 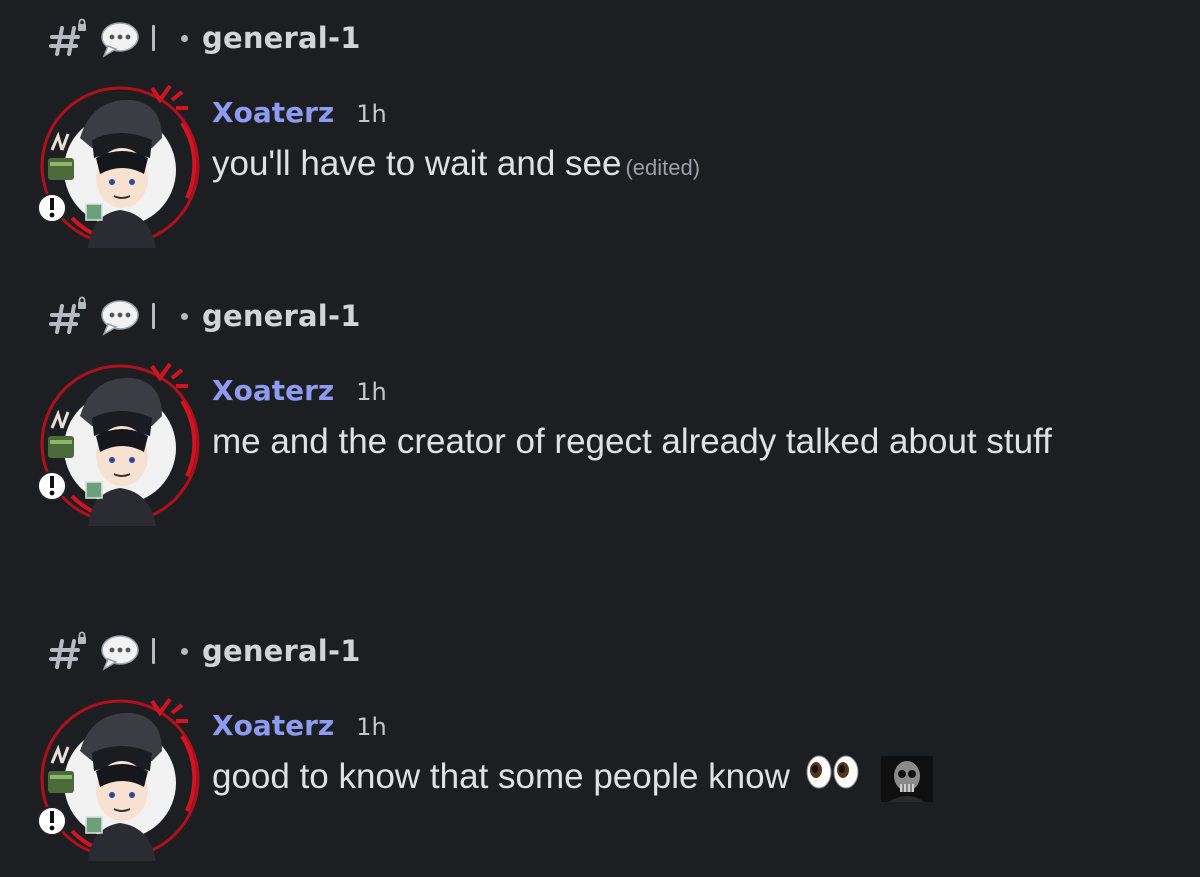 What do you see at coordinates (663, 167) in the screenshot?
I see `edited-label: (edited)` at bounding box center [663, 167].